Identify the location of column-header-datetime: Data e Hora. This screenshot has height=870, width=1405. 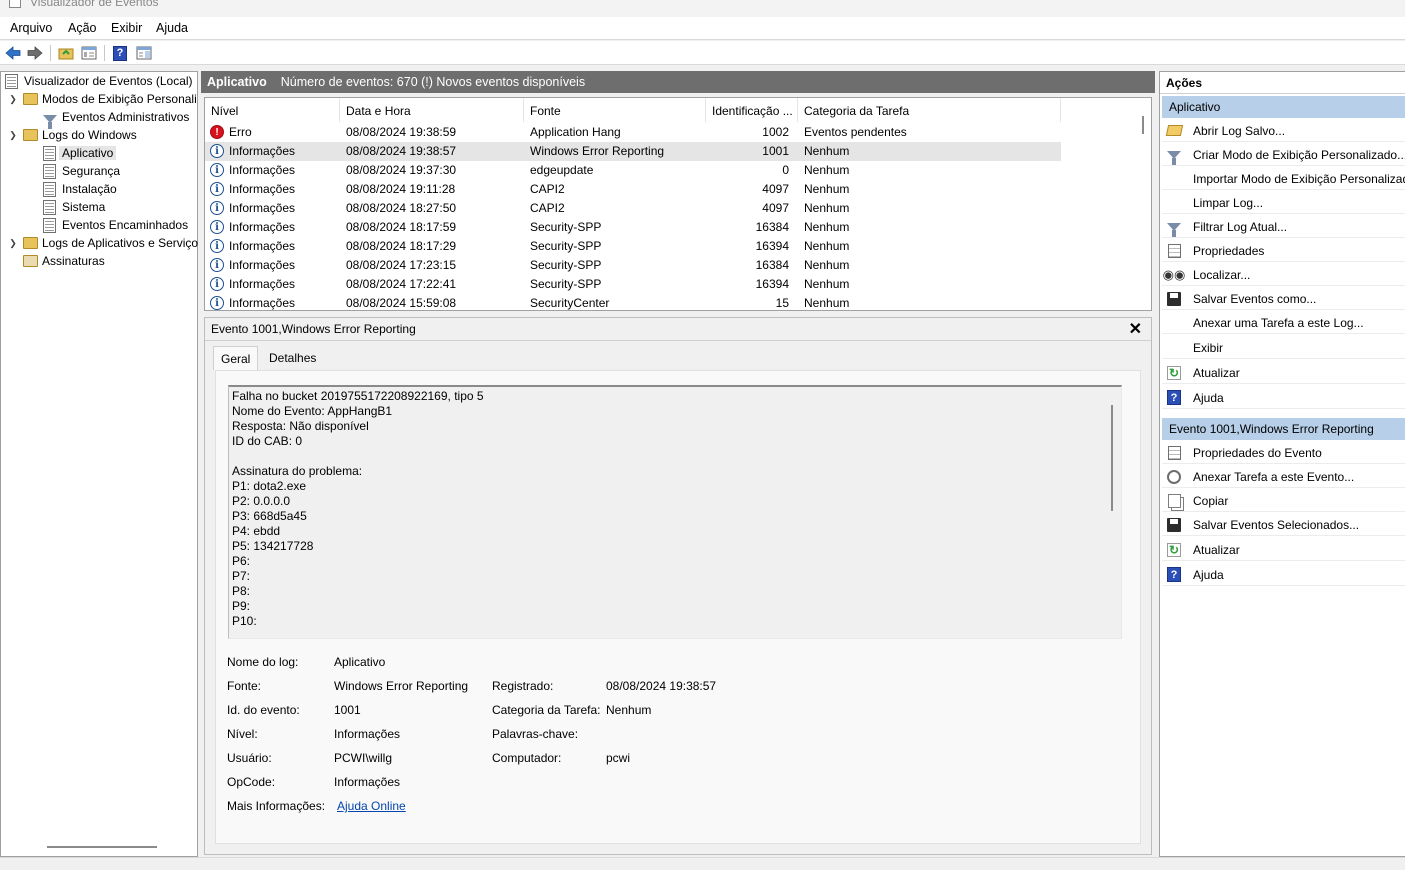
(432, 110).